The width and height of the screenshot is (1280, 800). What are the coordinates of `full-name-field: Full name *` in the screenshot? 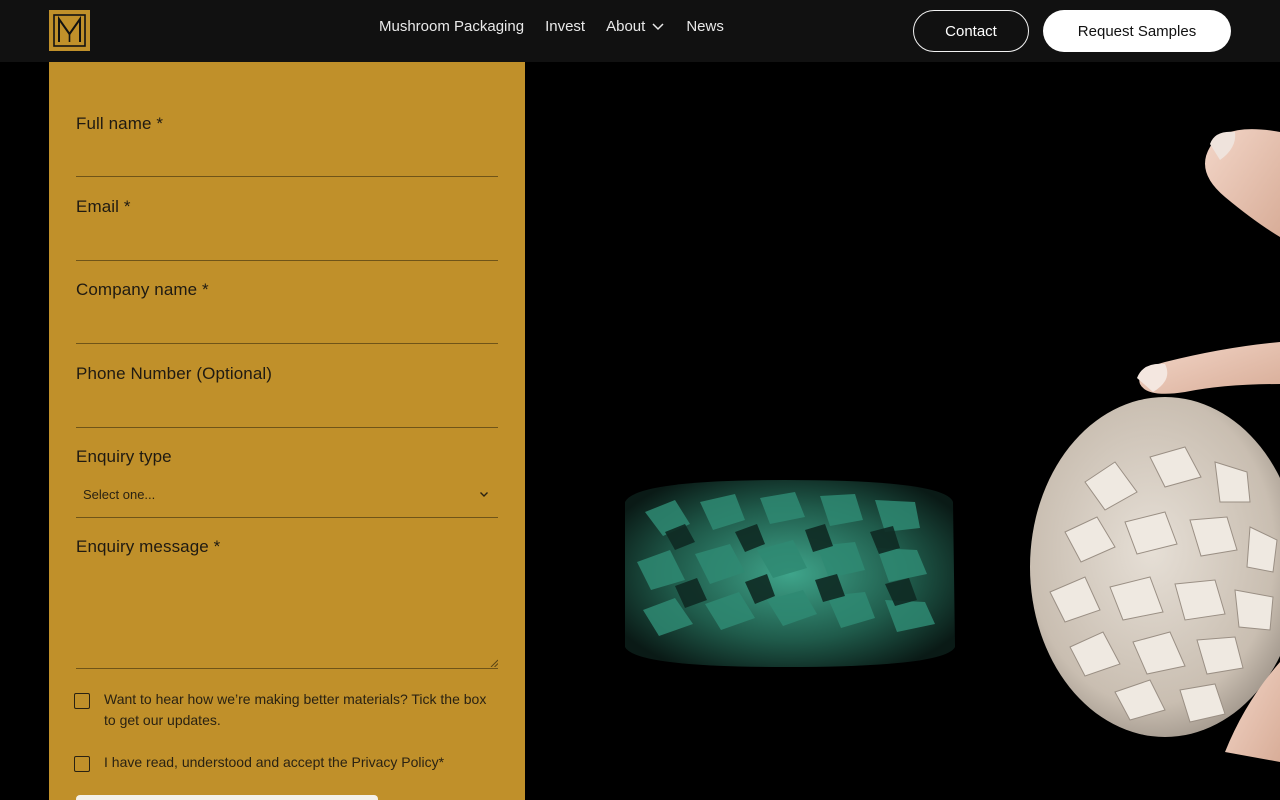 It's located at (287, 145).